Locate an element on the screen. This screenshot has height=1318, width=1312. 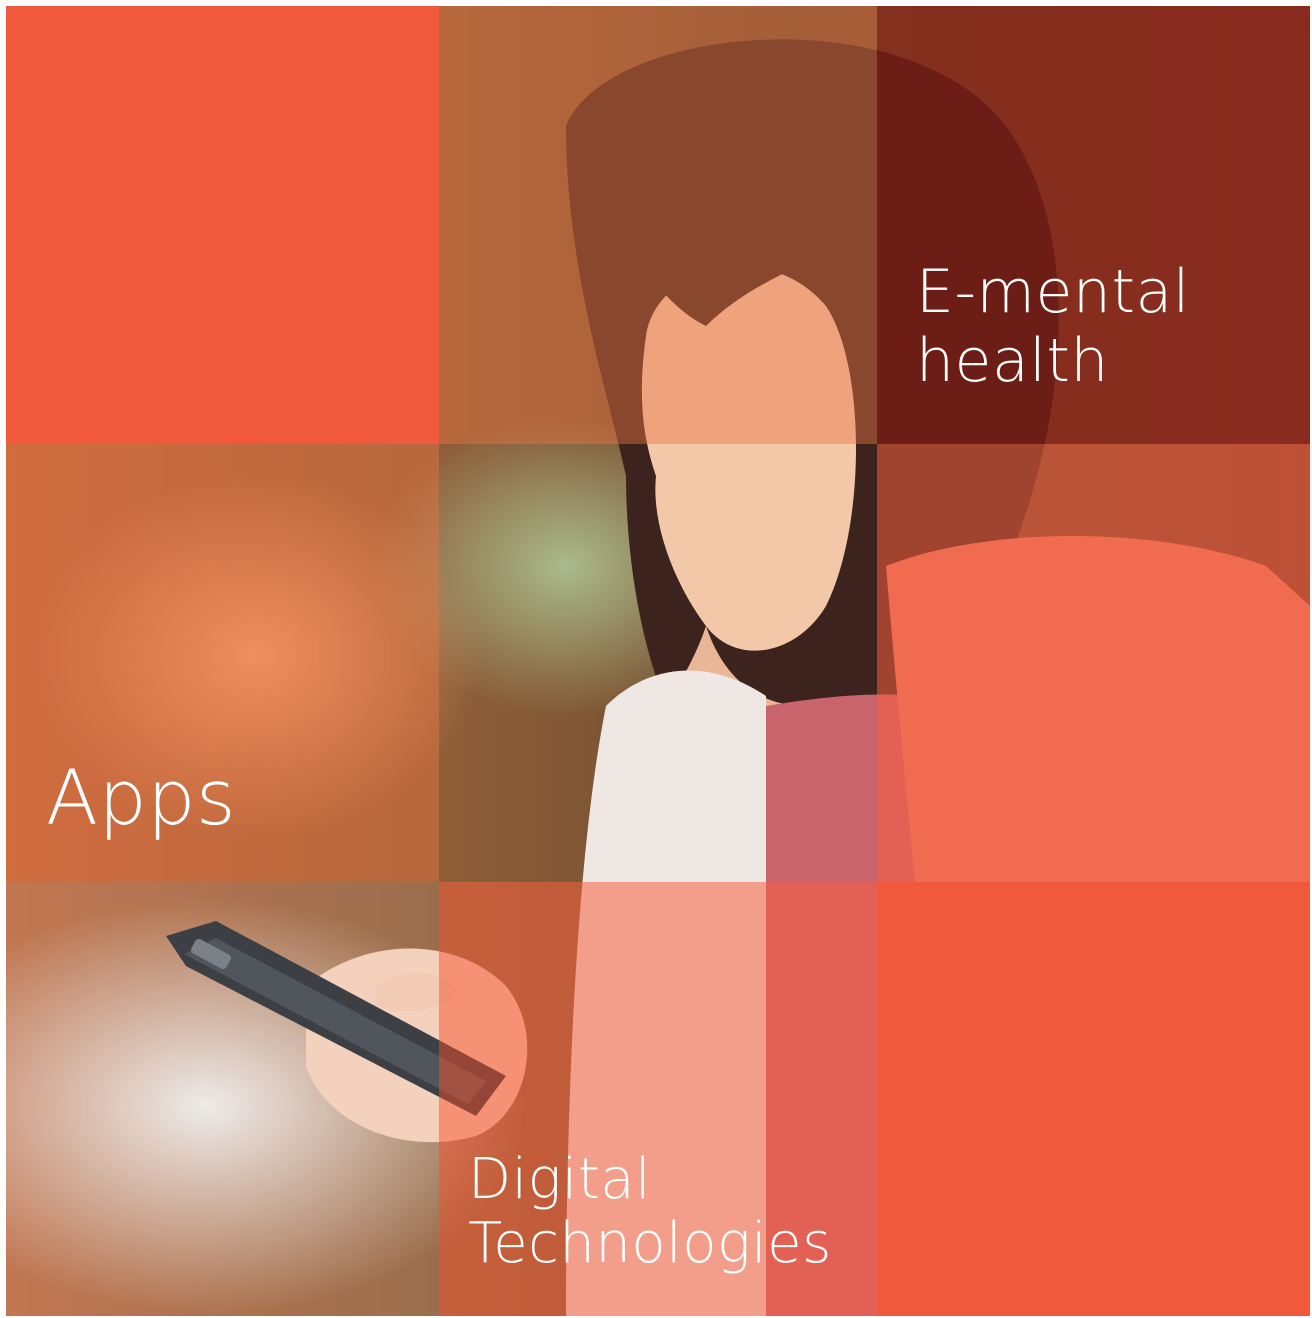
digital-technologies-line2: Technologies is located at coordinates (650, 1244).